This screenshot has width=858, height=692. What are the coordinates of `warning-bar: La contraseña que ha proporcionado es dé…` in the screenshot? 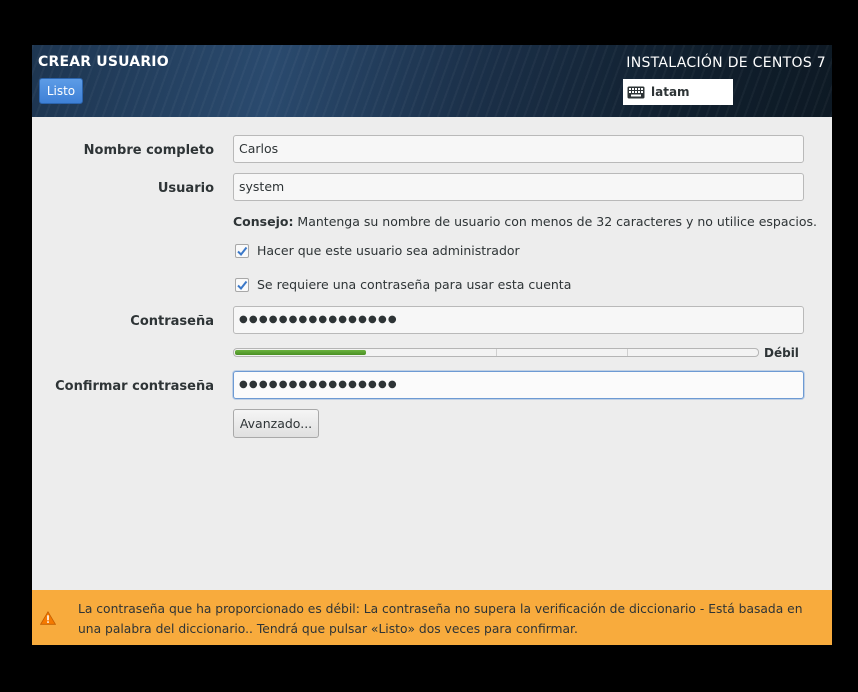 It's located at (432, 617).